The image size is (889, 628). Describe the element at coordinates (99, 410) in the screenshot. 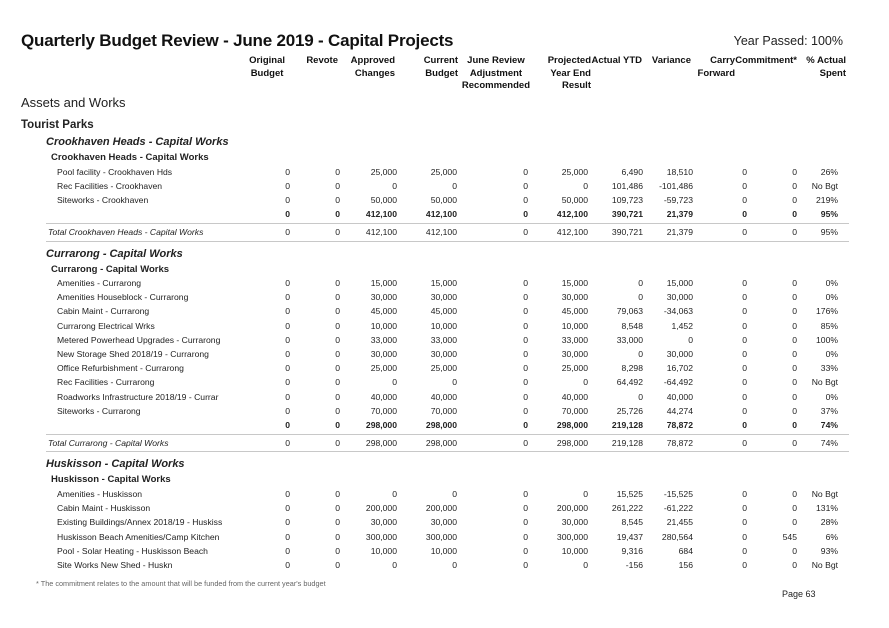

I see `project-name: Siteworks - Currarong` at that location.